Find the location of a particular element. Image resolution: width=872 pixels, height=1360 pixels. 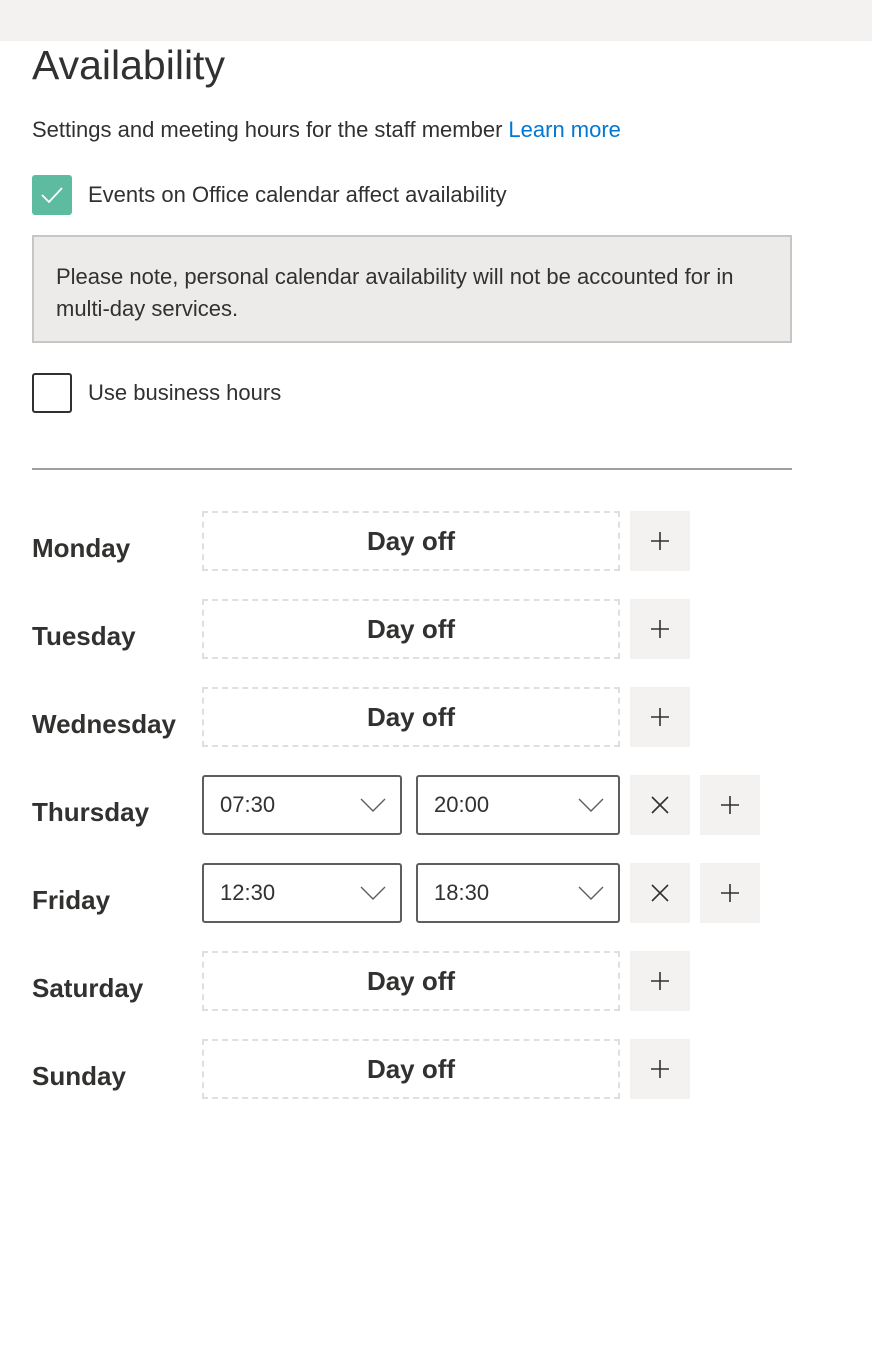

end-time-dropdown: 20:00 is located at coordinates (518, 805).